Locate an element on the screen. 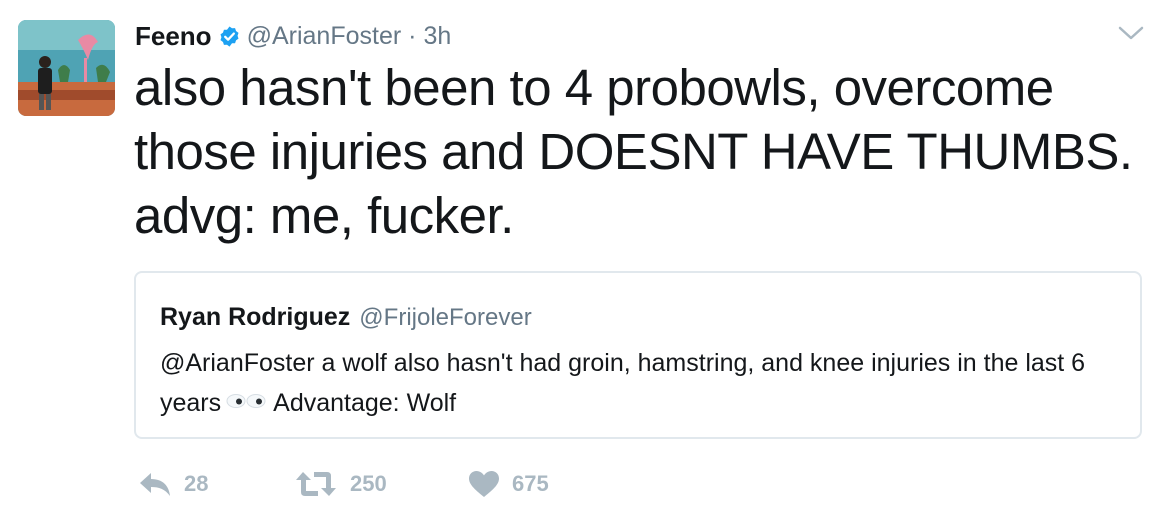 The width and height of the screenshot is (1160, 516). quoted-author-name: Ryan Rodriguez is located at coordinates (255, 317).